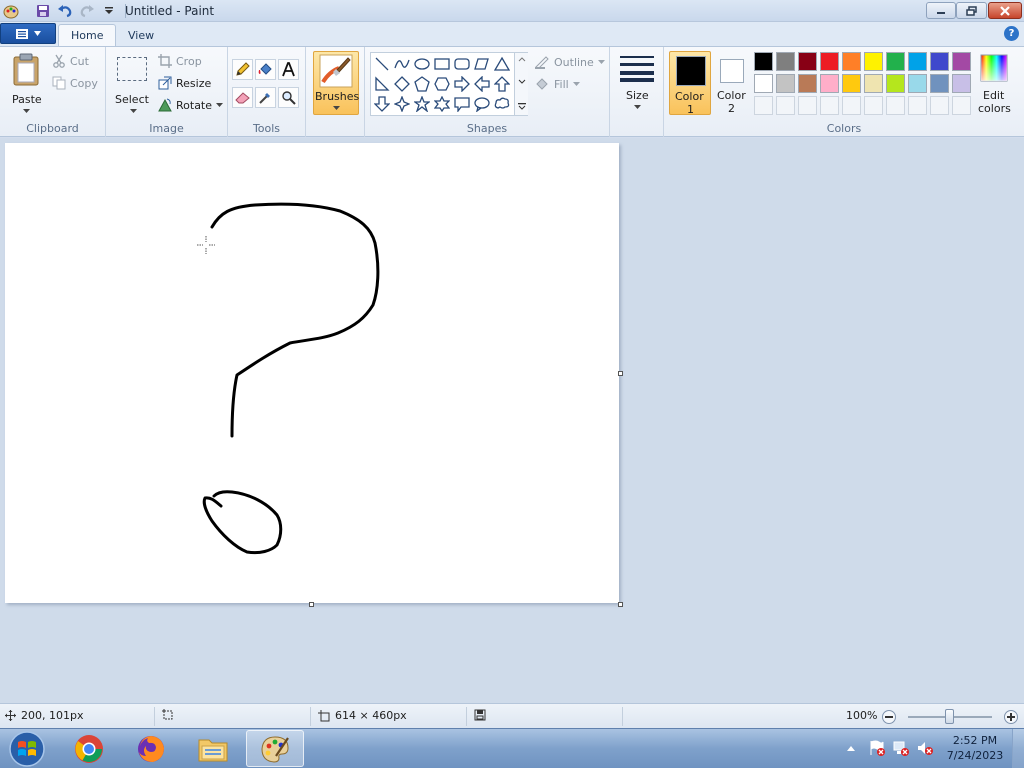 This screenshot has width=1024, height=768. Describe the element at coordinates (482, 64) in the screenshot. I see `polygon-shape-icon` at that location.